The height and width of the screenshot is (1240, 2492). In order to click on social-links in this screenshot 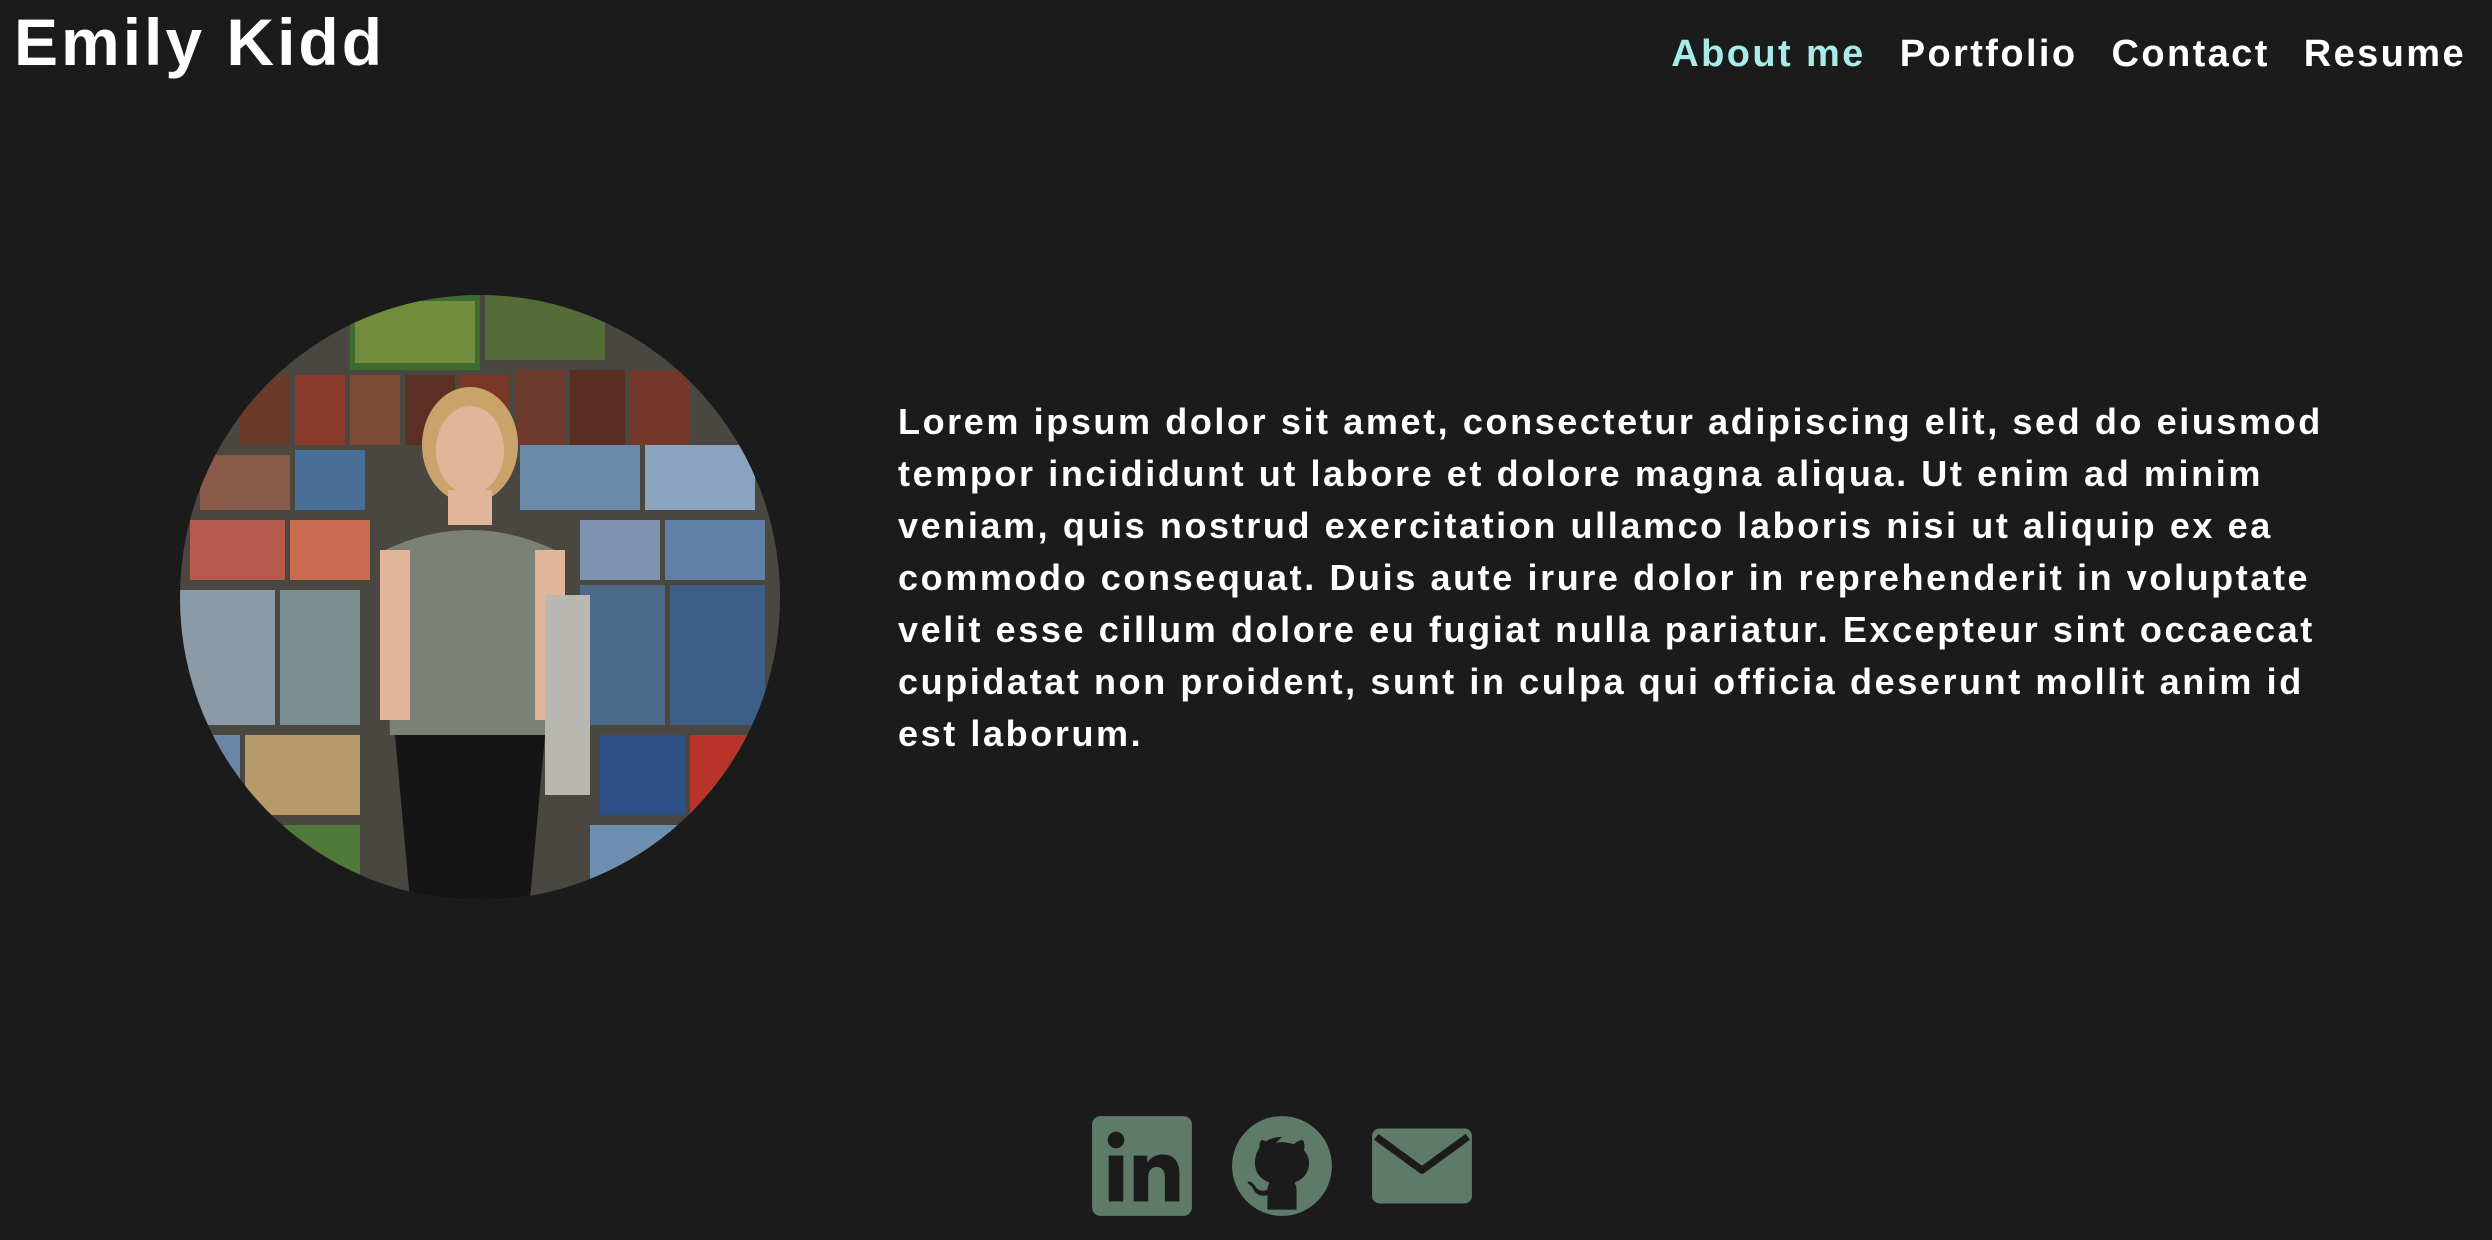, I will do `click(1282, 1166)`.